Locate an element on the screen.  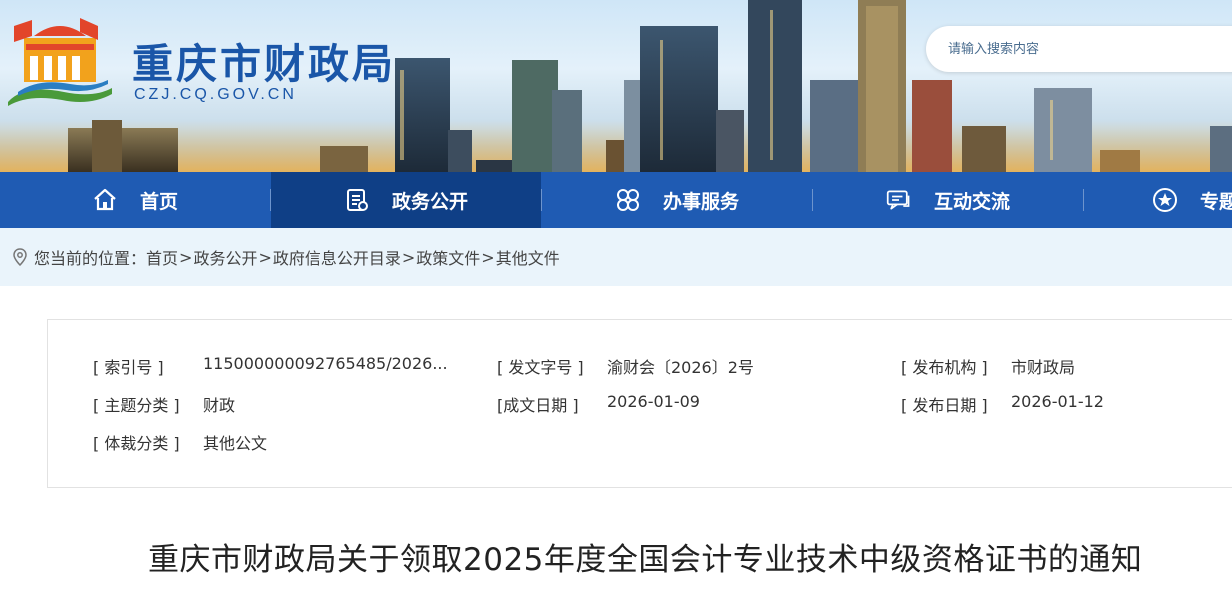
star-circle-icon is located at coordinates (1165, 200).